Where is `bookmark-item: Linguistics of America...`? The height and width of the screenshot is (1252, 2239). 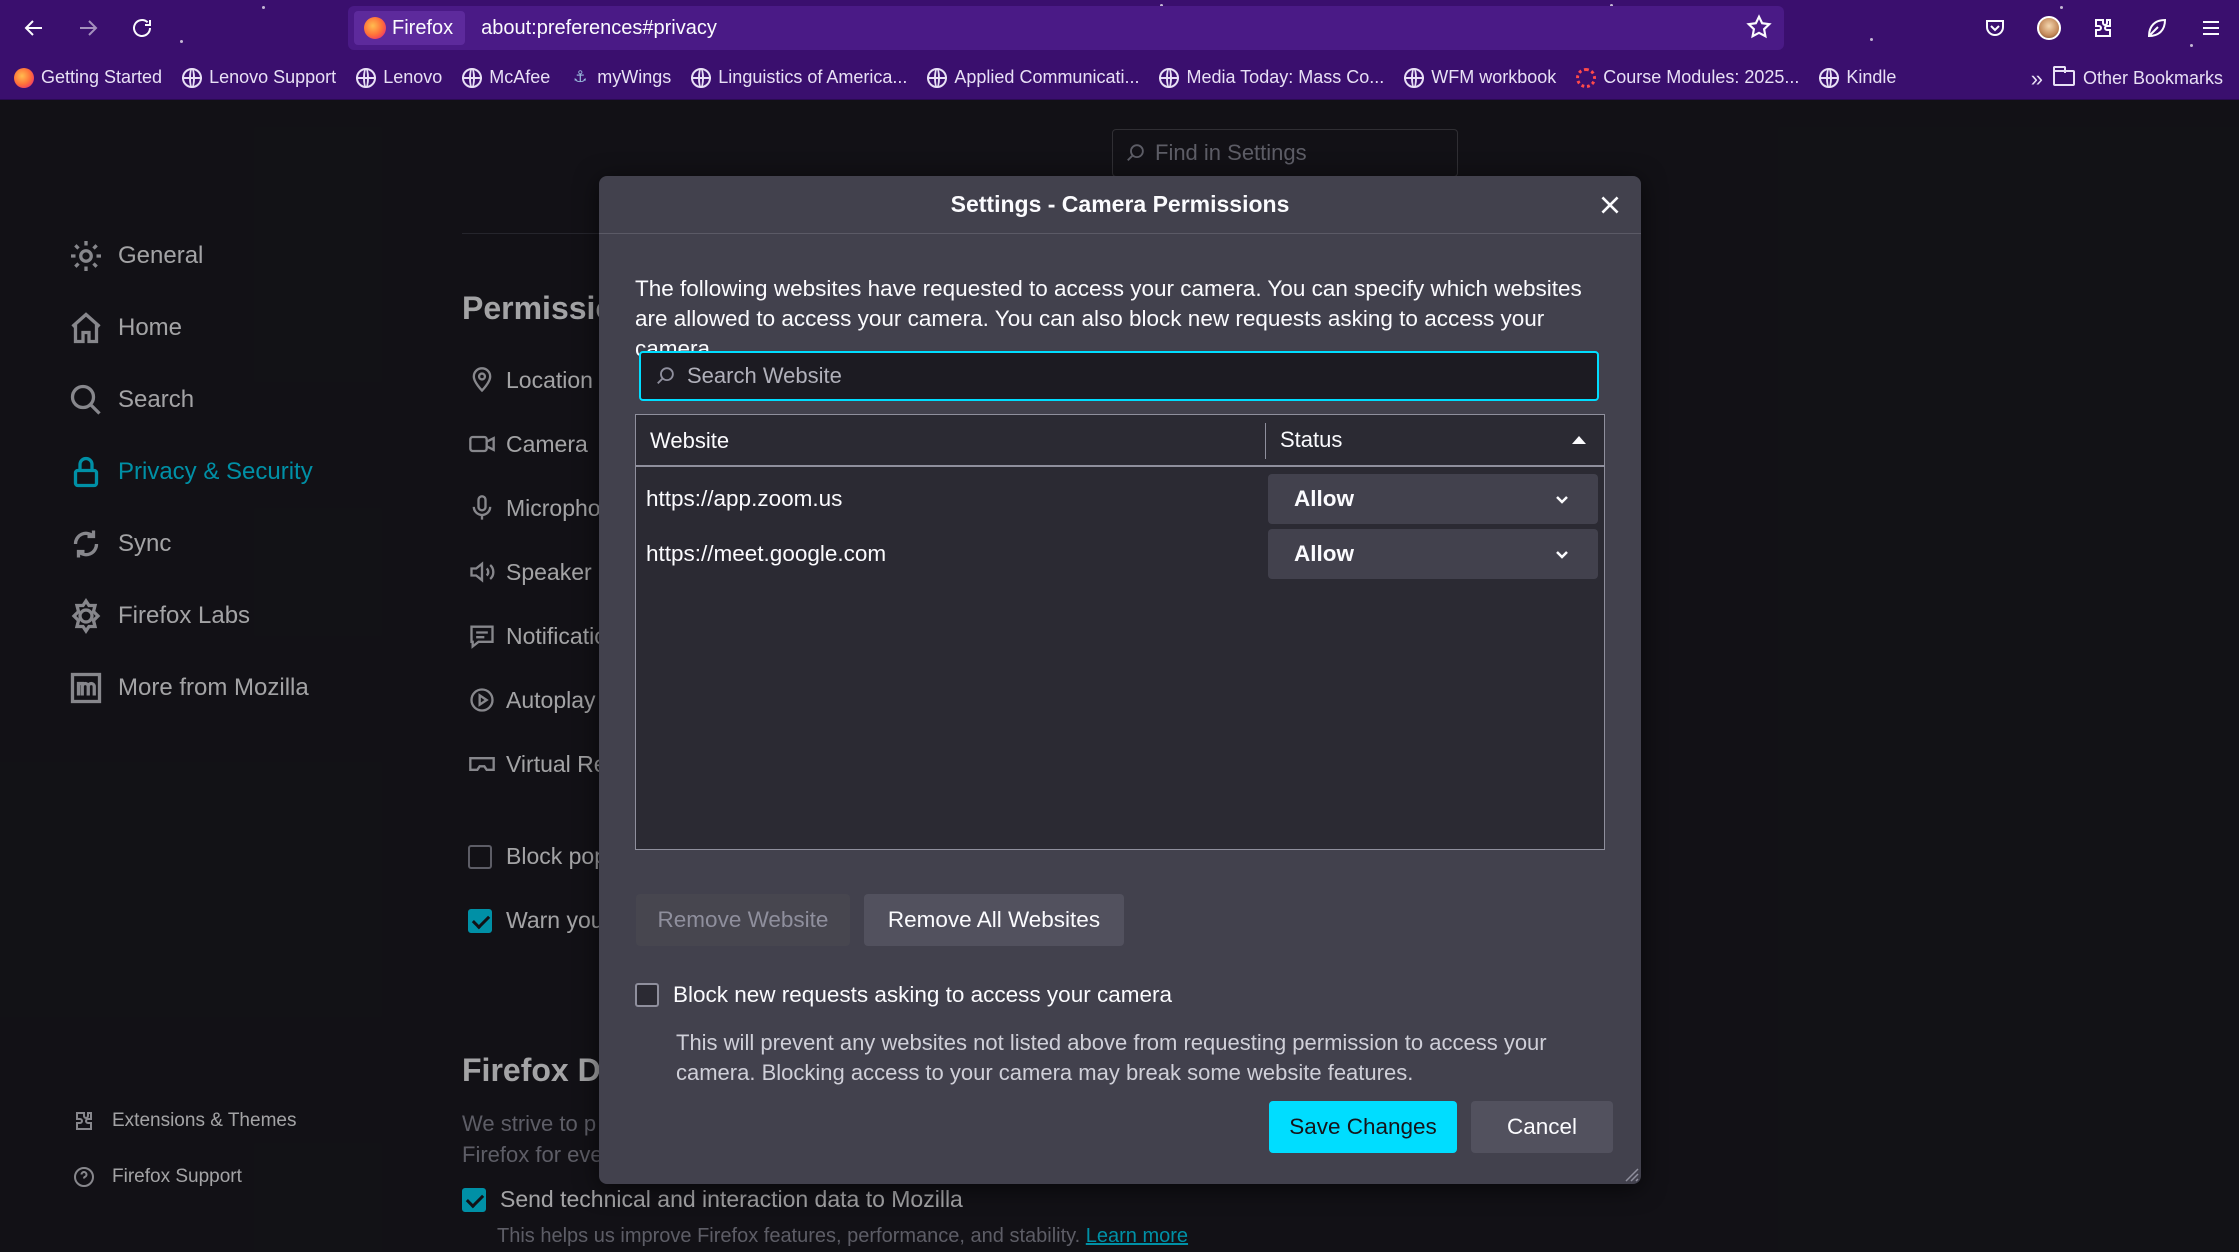 bookmark-item: Linguistics of America... is located at coordinates (799, 77).